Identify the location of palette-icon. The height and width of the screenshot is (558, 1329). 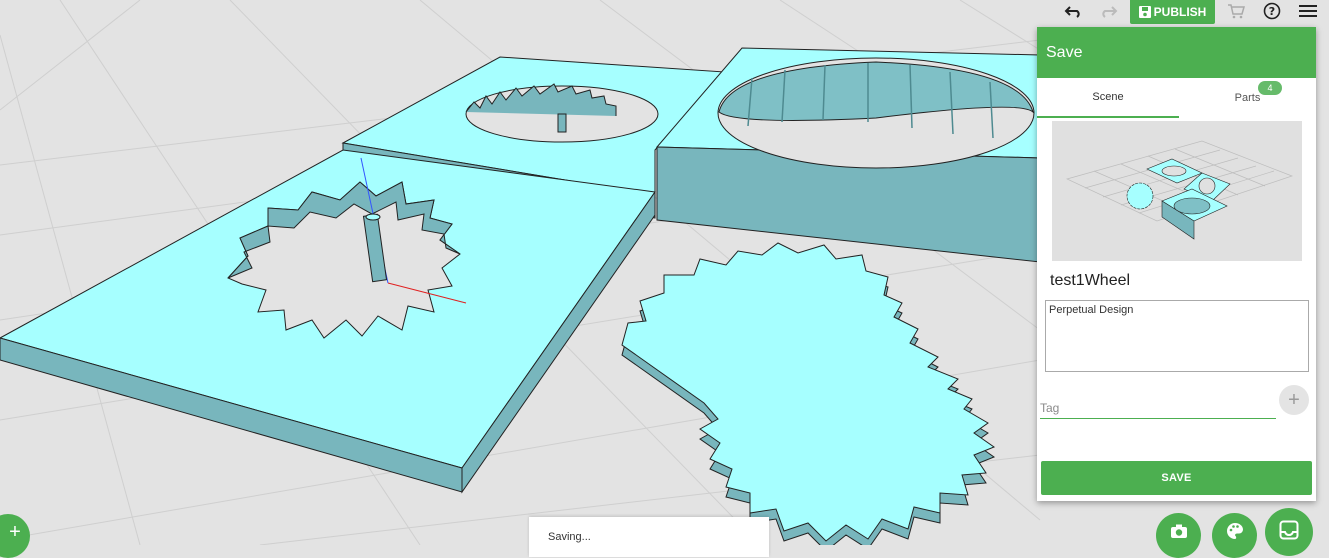
(1234, 530).